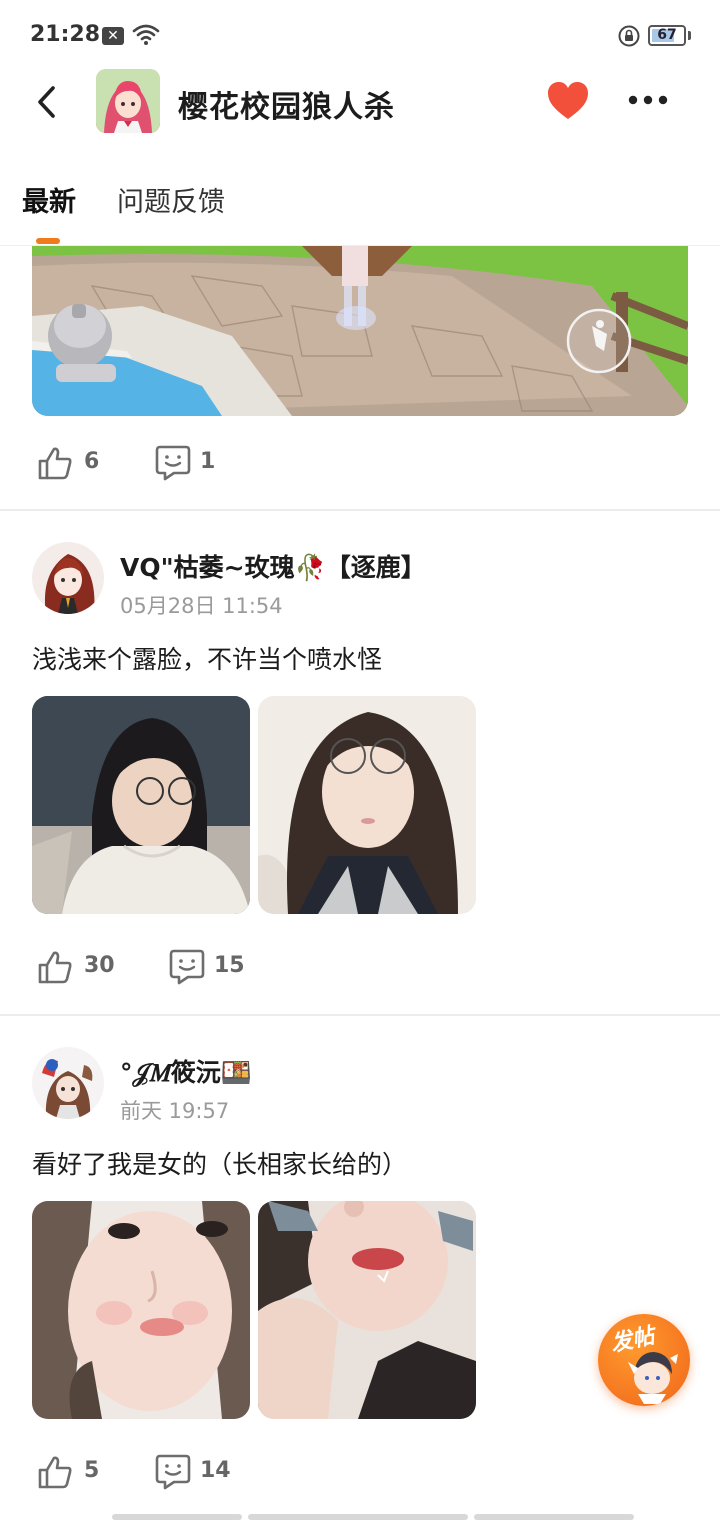 This screenshot has height=1520, width=720. What do you see at coordinates (171, 199) in the screenshot?
I see `tab-feedback: 问题反馈` at bounding box center [171, 199].